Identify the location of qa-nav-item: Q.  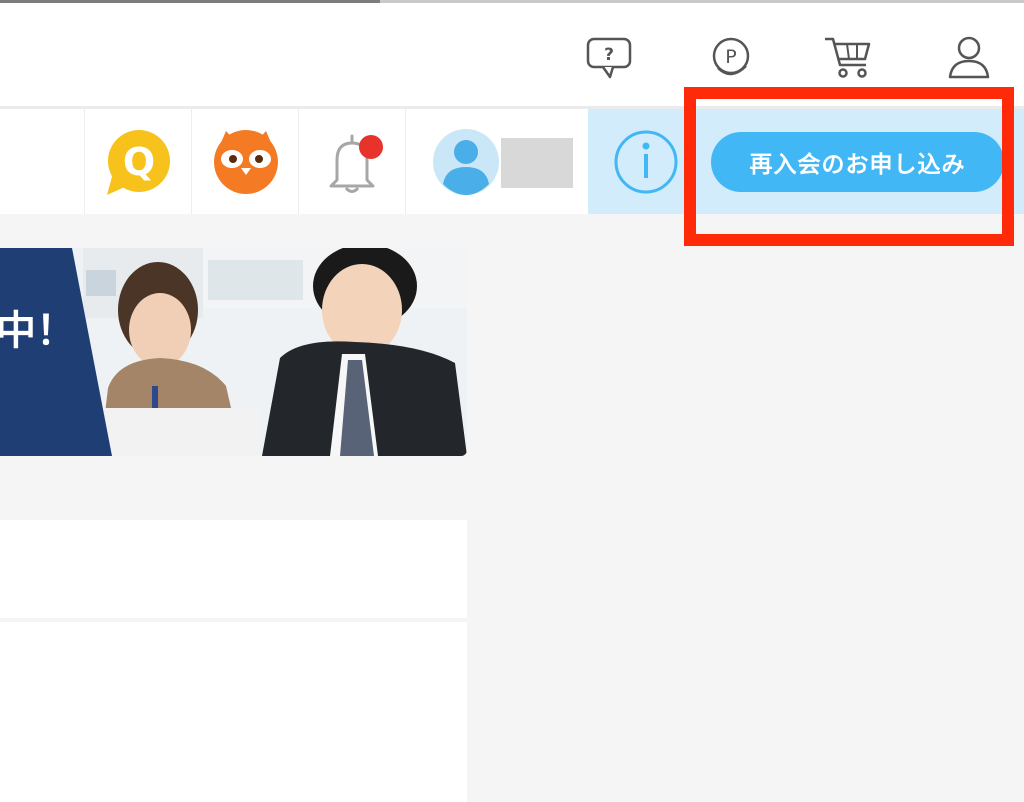
(137, 161).